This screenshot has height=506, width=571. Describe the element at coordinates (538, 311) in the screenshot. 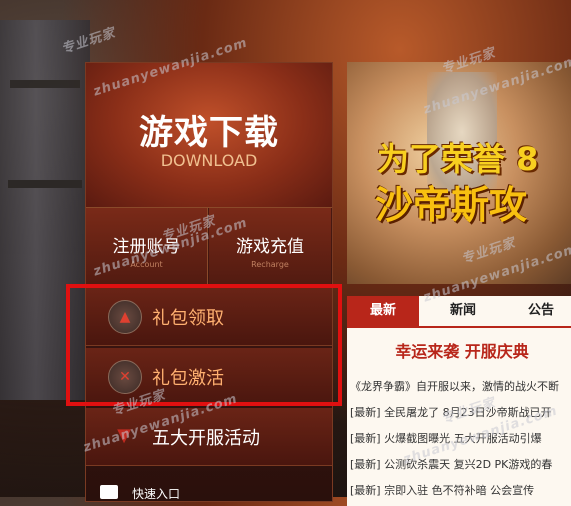

I see `tab-announcement: 公告` at that location.